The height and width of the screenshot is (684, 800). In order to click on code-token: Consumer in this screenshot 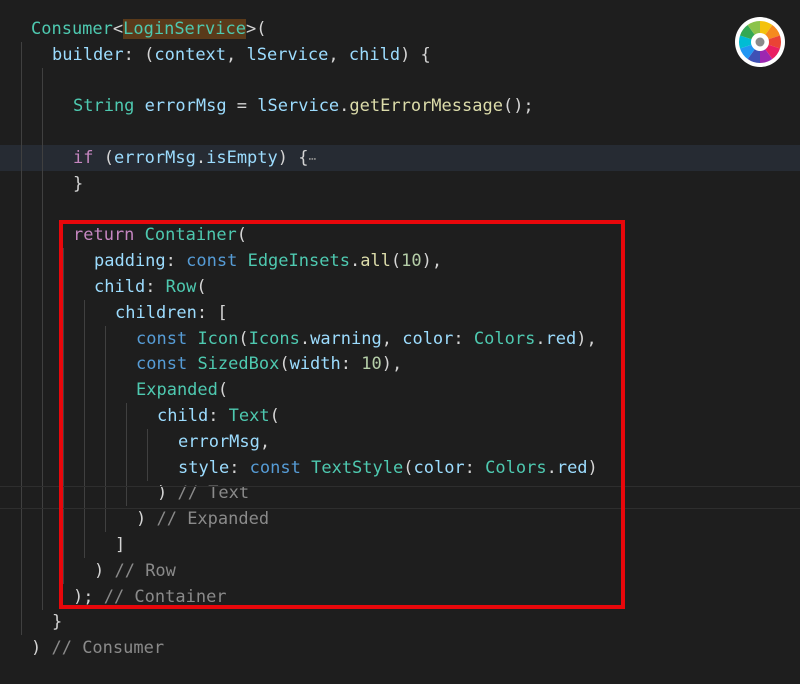, I will do `click(72, 29)`.